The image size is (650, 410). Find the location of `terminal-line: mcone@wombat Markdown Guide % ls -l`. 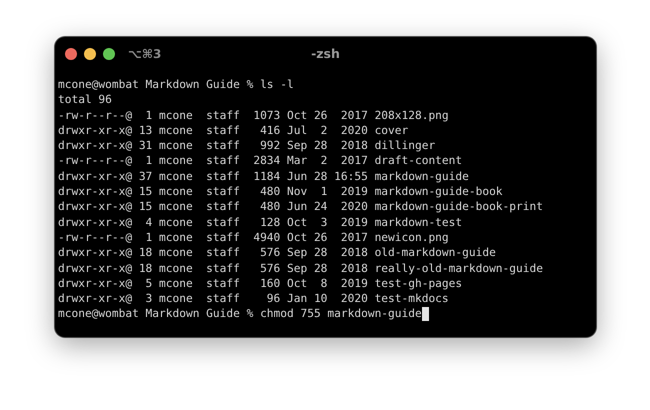

terminal-line: mcone@wombat Markdown Guide % ls -l is located at coordinates (176, 84).